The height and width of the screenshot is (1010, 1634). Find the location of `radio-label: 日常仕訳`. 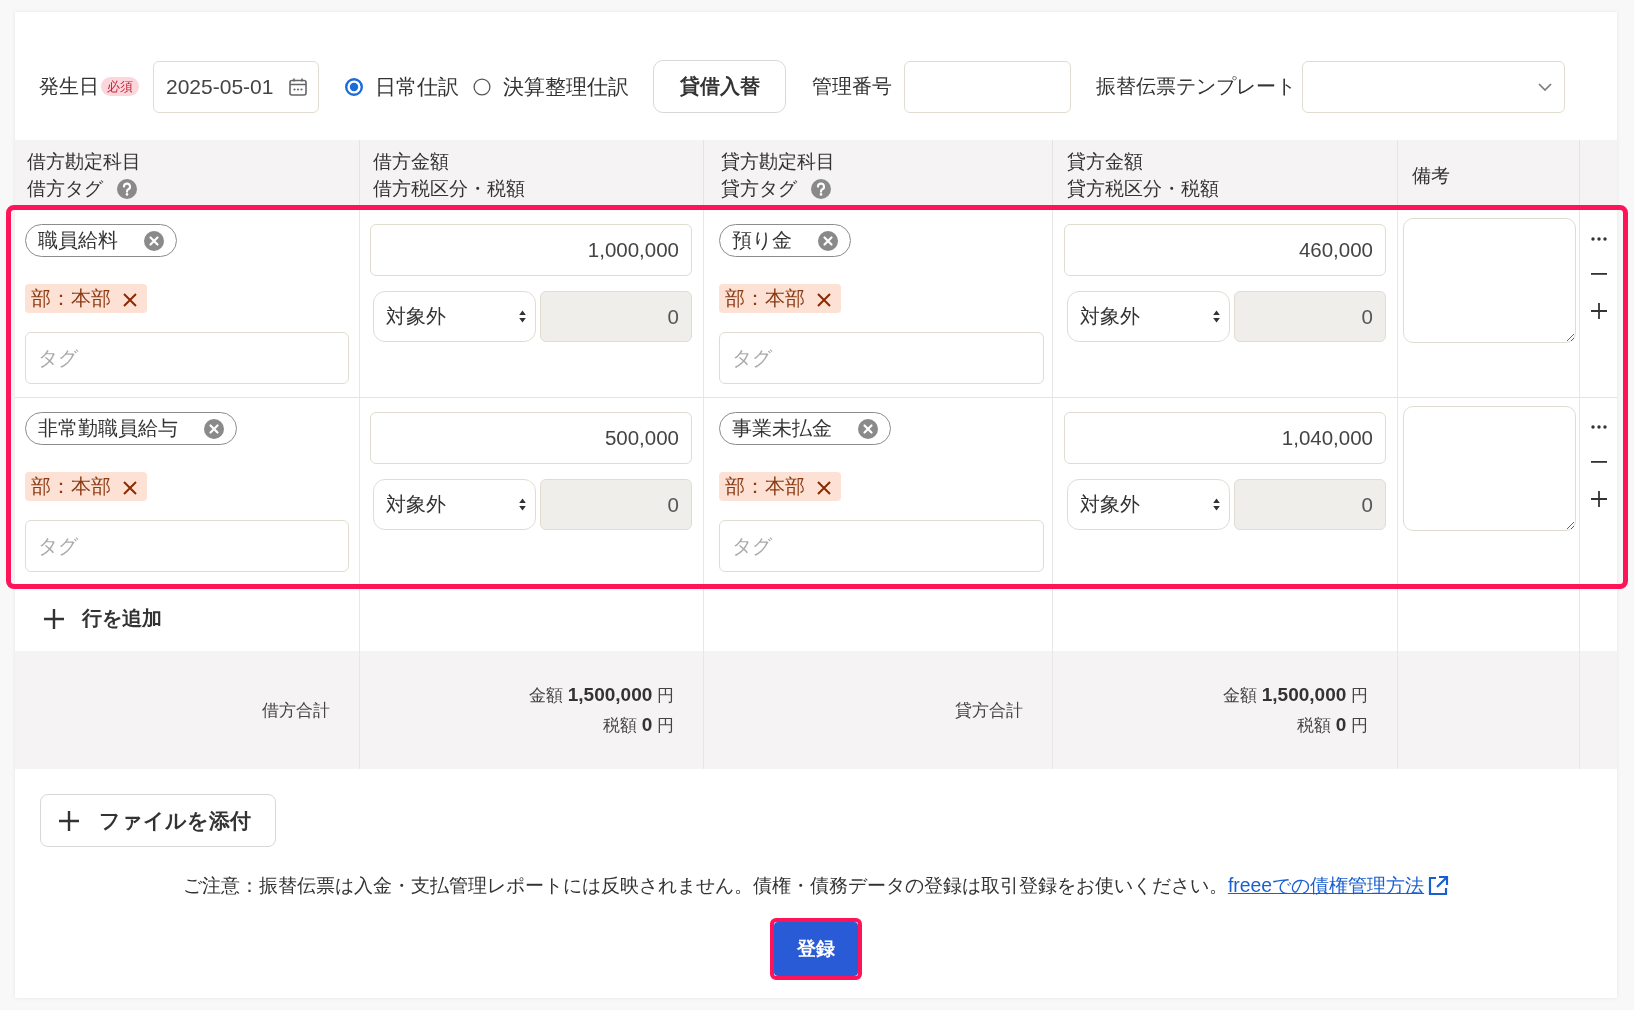

radio-label: 日常仕訳 is located at coordinates (417, 86).